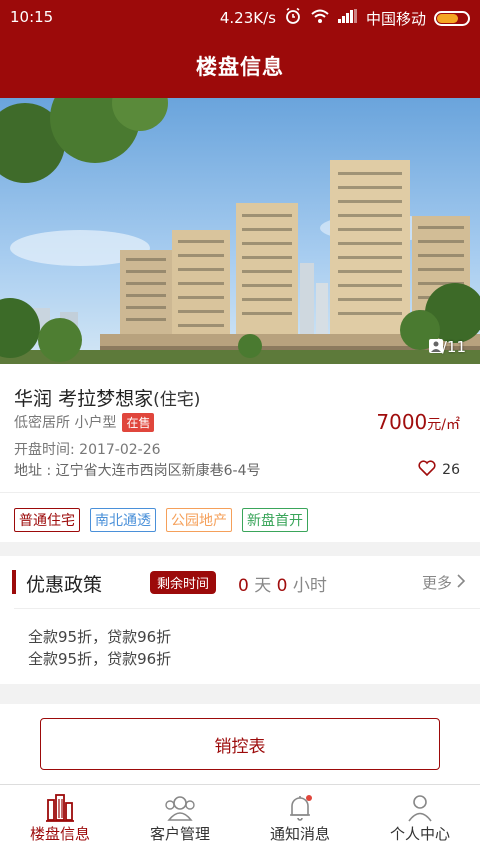  I want to click on unread-dot, so click(309, 798).